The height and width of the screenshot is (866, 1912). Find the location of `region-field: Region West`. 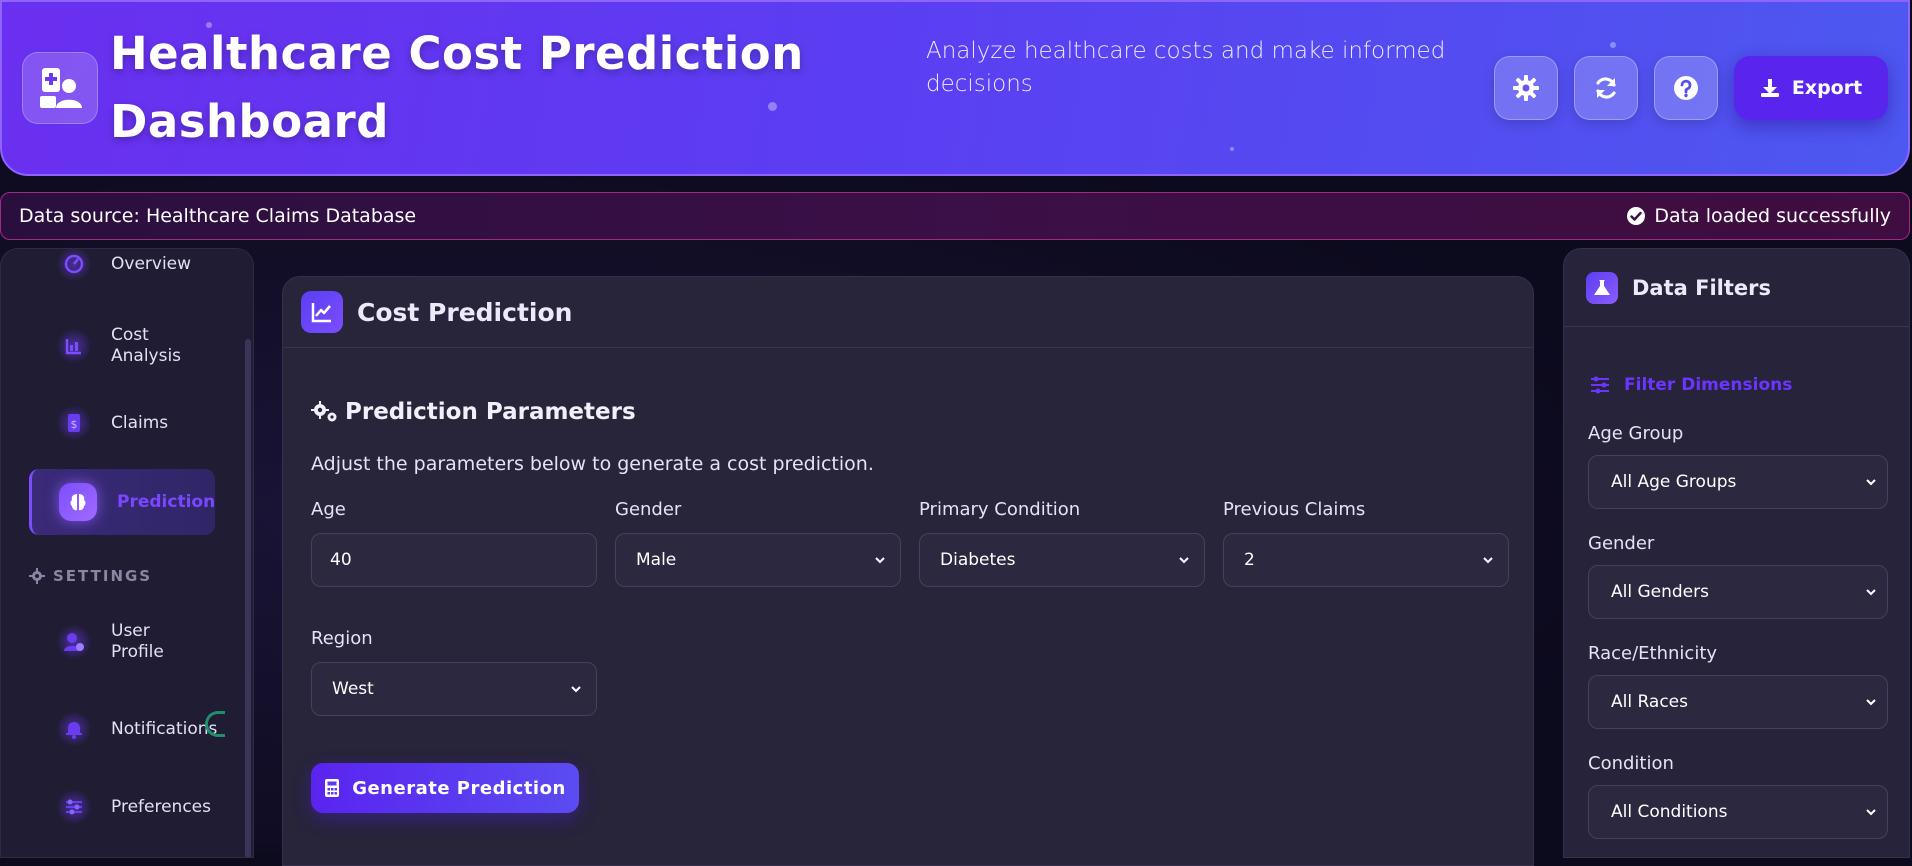

region-field: Region West is located at coordinates (454, 672).